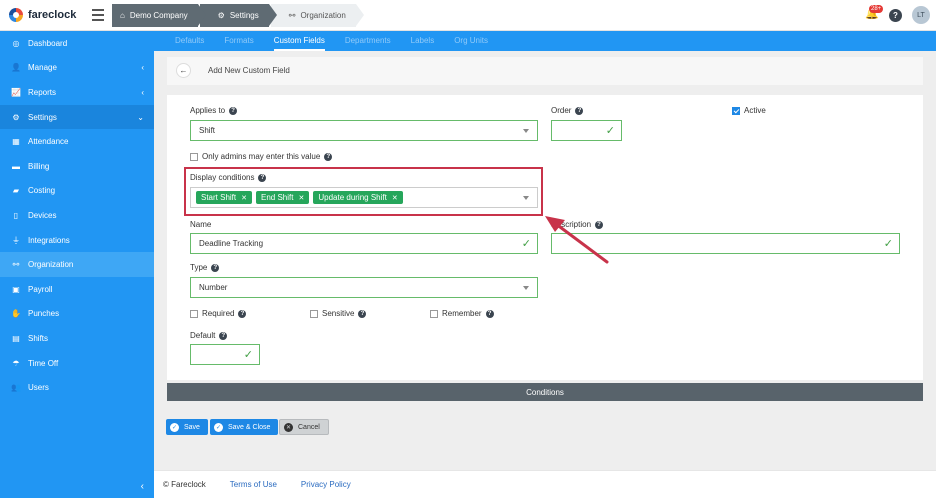 The image size is (936, 498). What do you see at coordinates (876, 9) in the screenshot?
I see `notification-badge: 28+` at bounding box center [876, 9].